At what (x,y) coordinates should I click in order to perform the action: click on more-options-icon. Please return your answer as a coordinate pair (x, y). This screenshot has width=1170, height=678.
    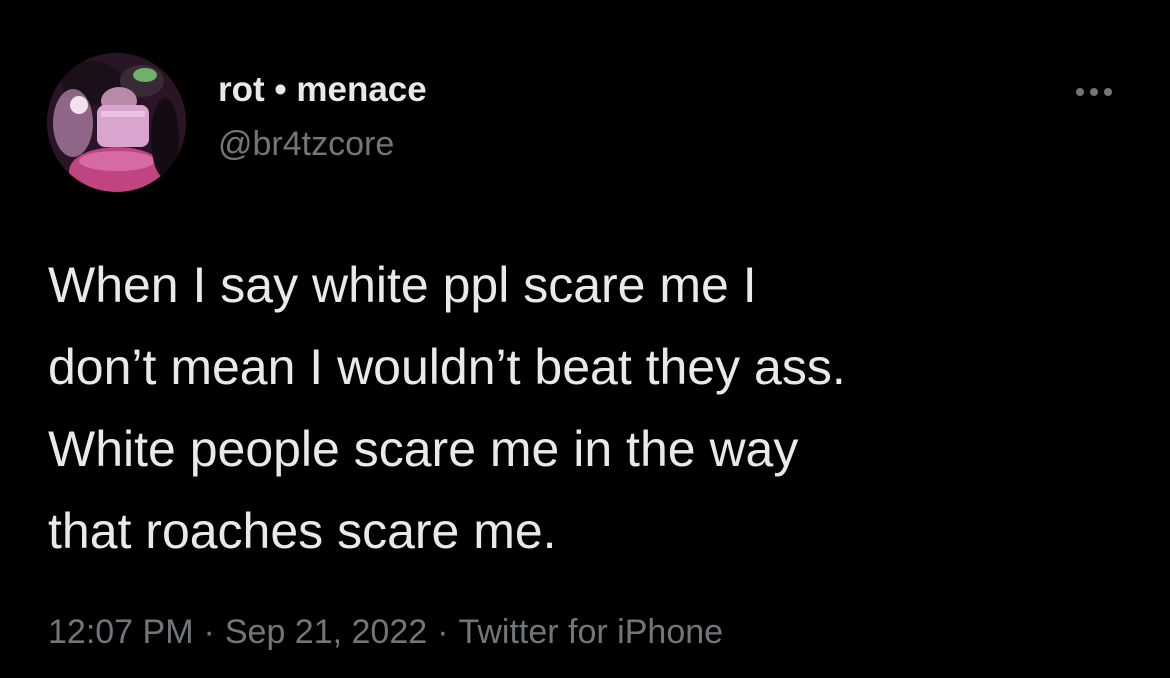
    Looking at the image, I should click on (1097, 92).